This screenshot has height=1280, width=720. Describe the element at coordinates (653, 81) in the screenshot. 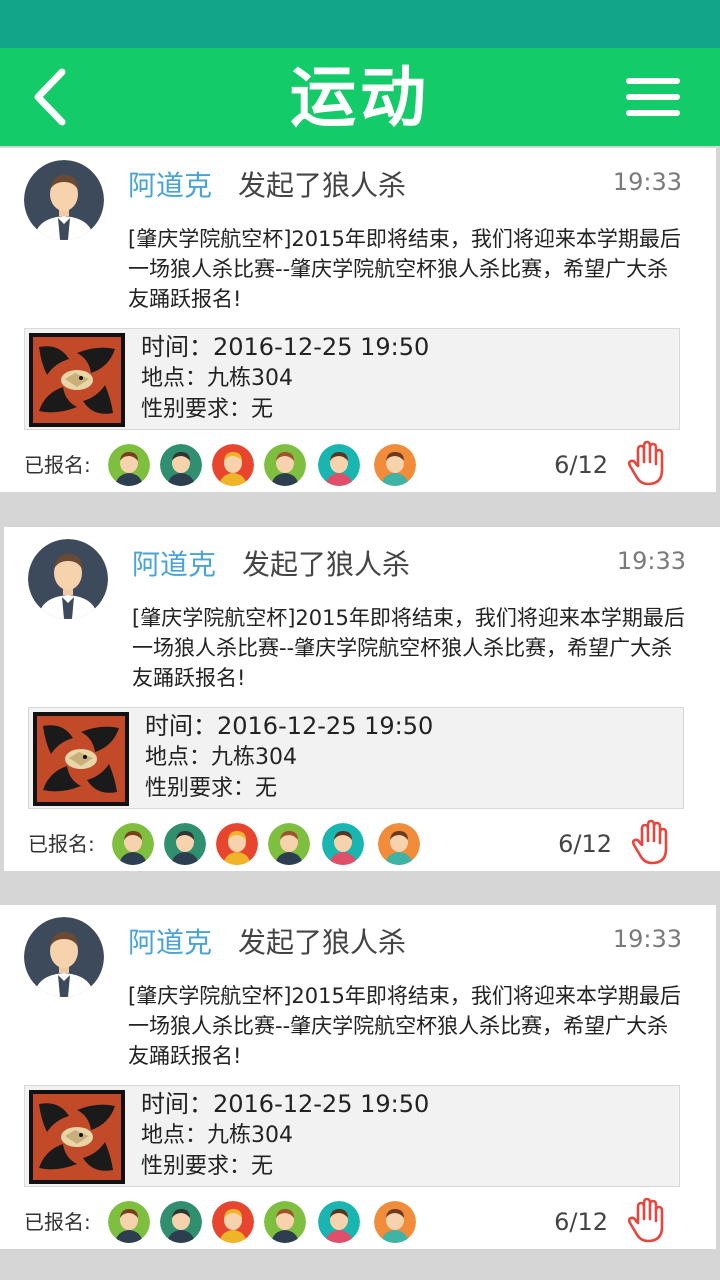

I see `hamburger-menu-icon` at that location.